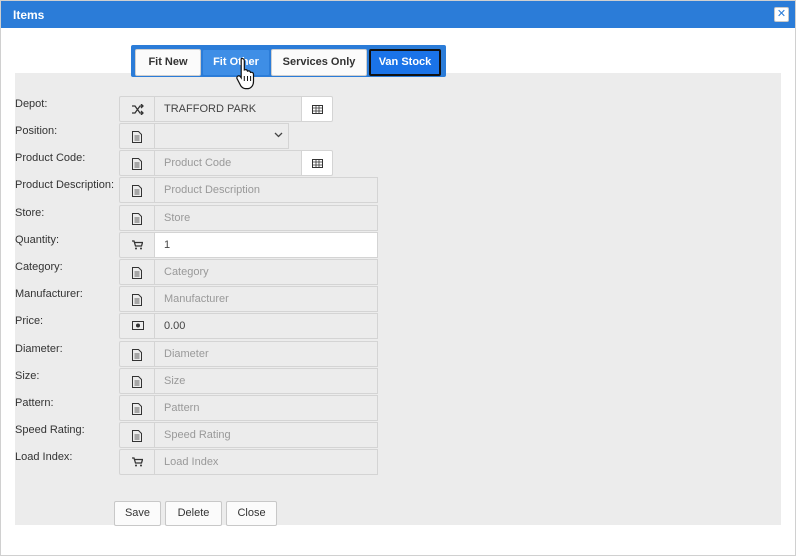  I want to click on quantity-label: Quantity:, so click(37, 240).